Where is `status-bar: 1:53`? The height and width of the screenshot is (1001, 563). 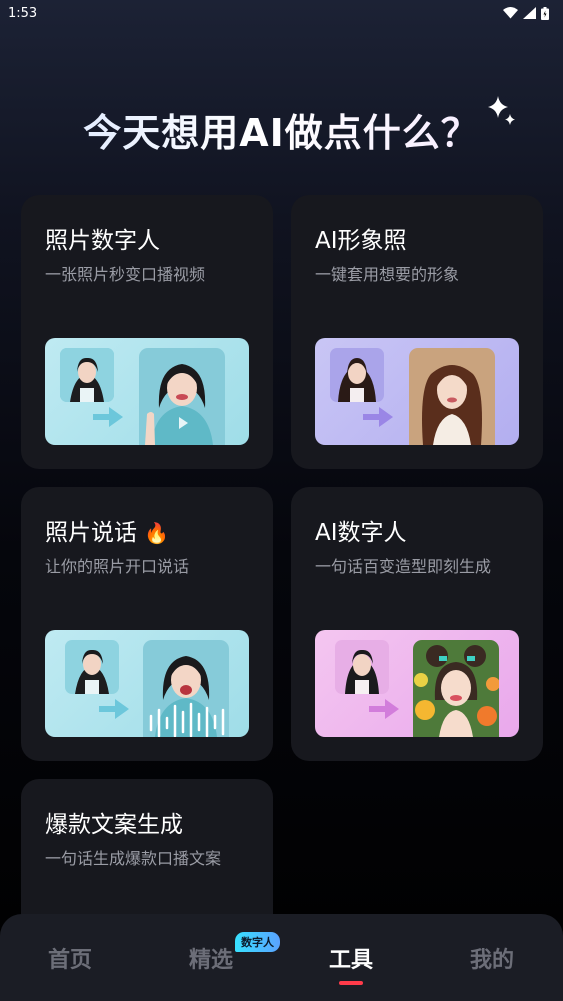
status-bar: 1:53 is located at coordinates (281, 13).